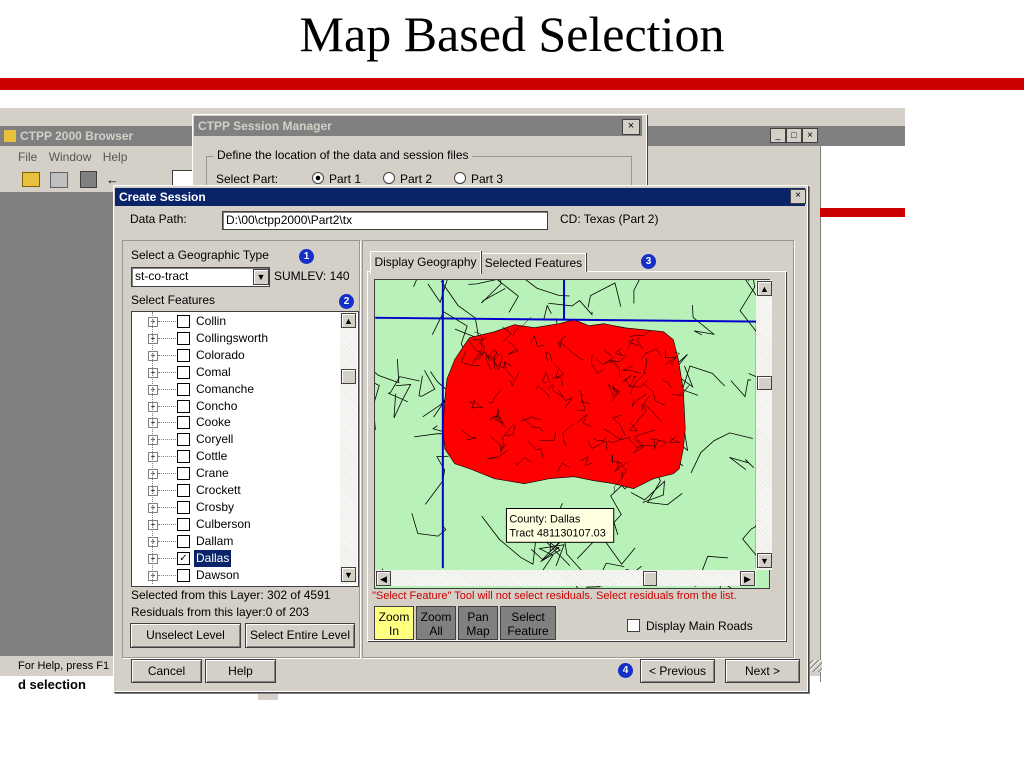 The image size is (1024, 768). Describe the element at coordinates (115, 157) in the screenshot. I see `menu-help: Help` at that location.